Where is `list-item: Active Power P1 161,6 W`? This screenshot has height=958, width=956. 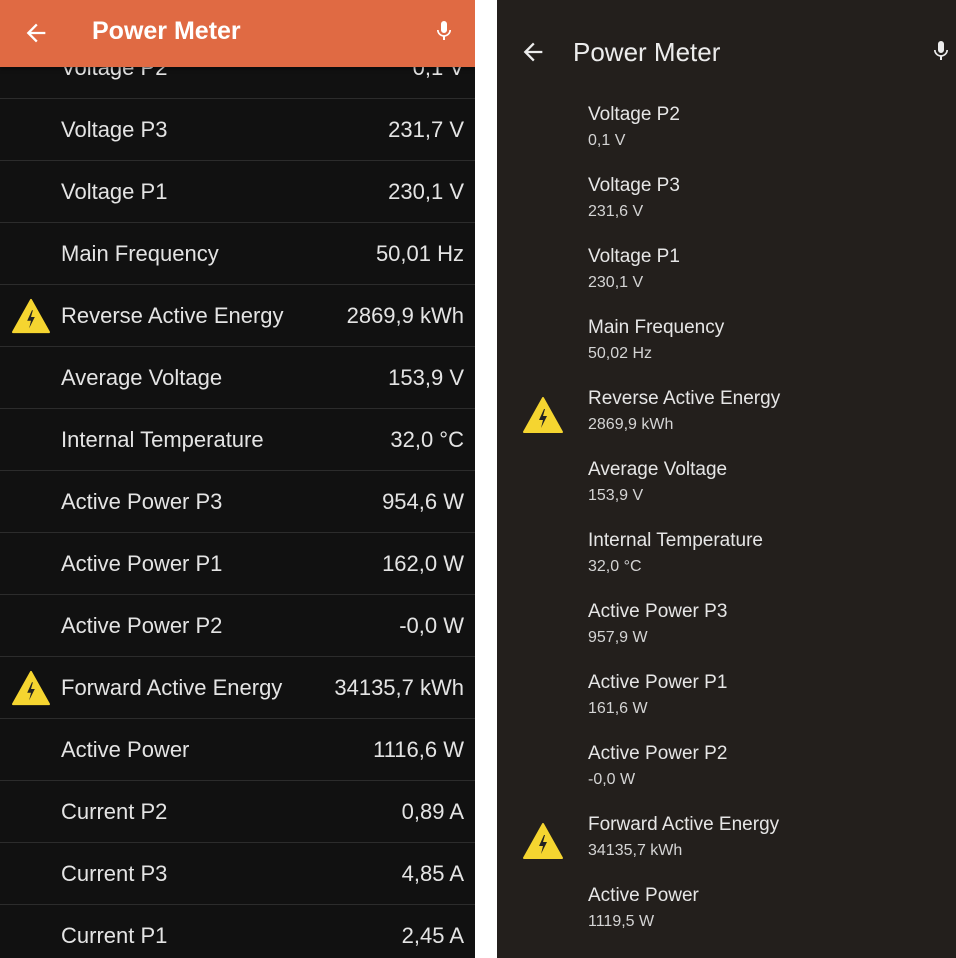 list-item: Active Power P1 161,6 W is located at coordinates (726, 700).